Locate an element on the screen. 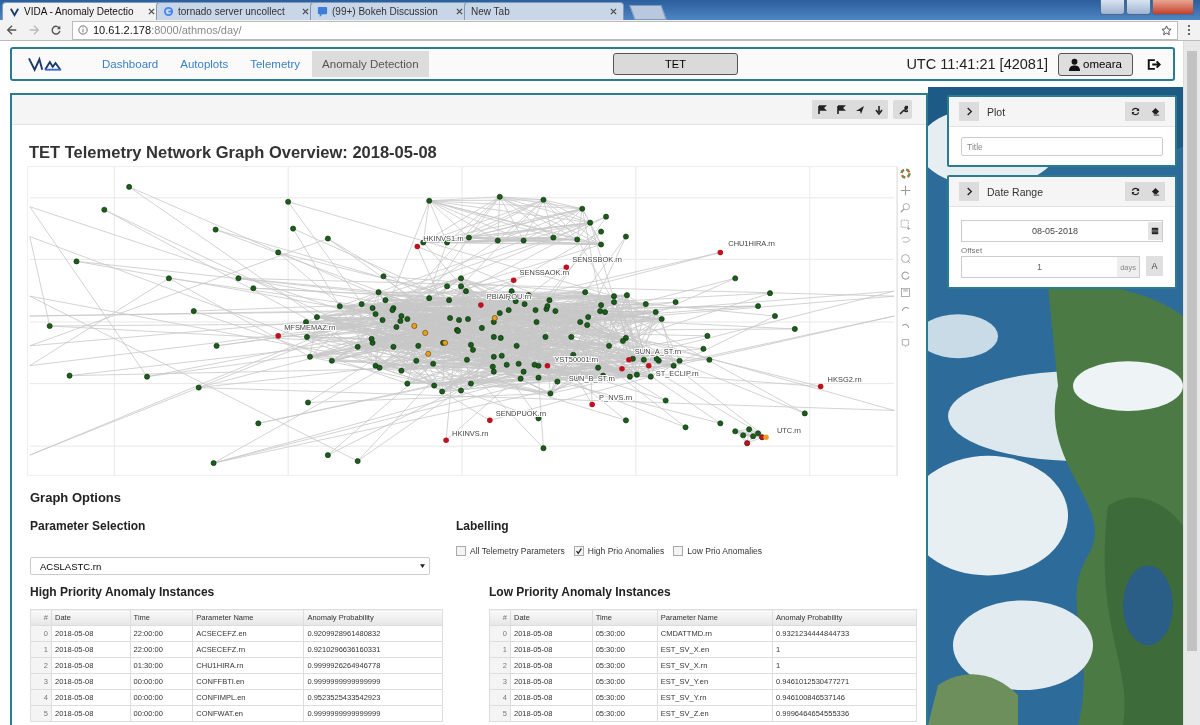 This screenshot has width=1200, height=725. section-heading: Graph Options is located at coordinates (76, 497).